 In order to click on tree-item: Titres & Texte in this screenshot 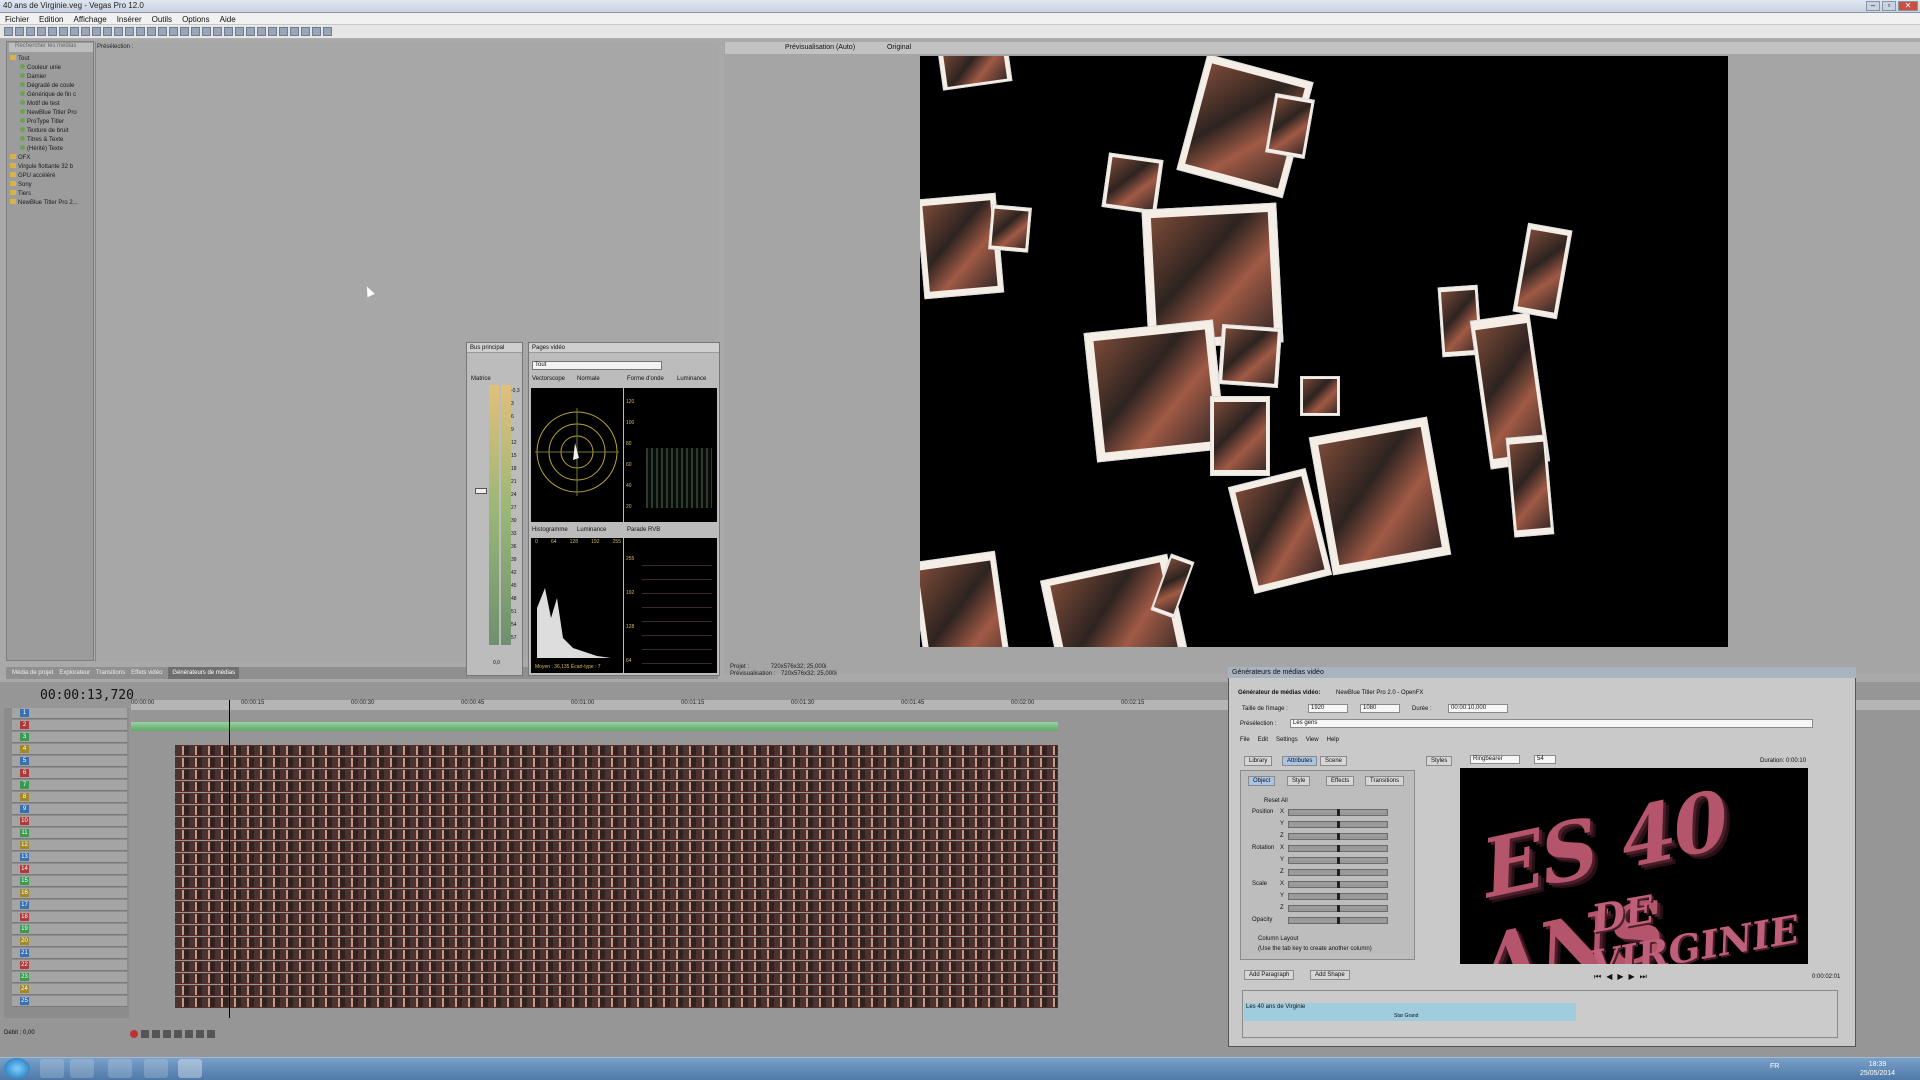, I will do `click(51, 140)`.